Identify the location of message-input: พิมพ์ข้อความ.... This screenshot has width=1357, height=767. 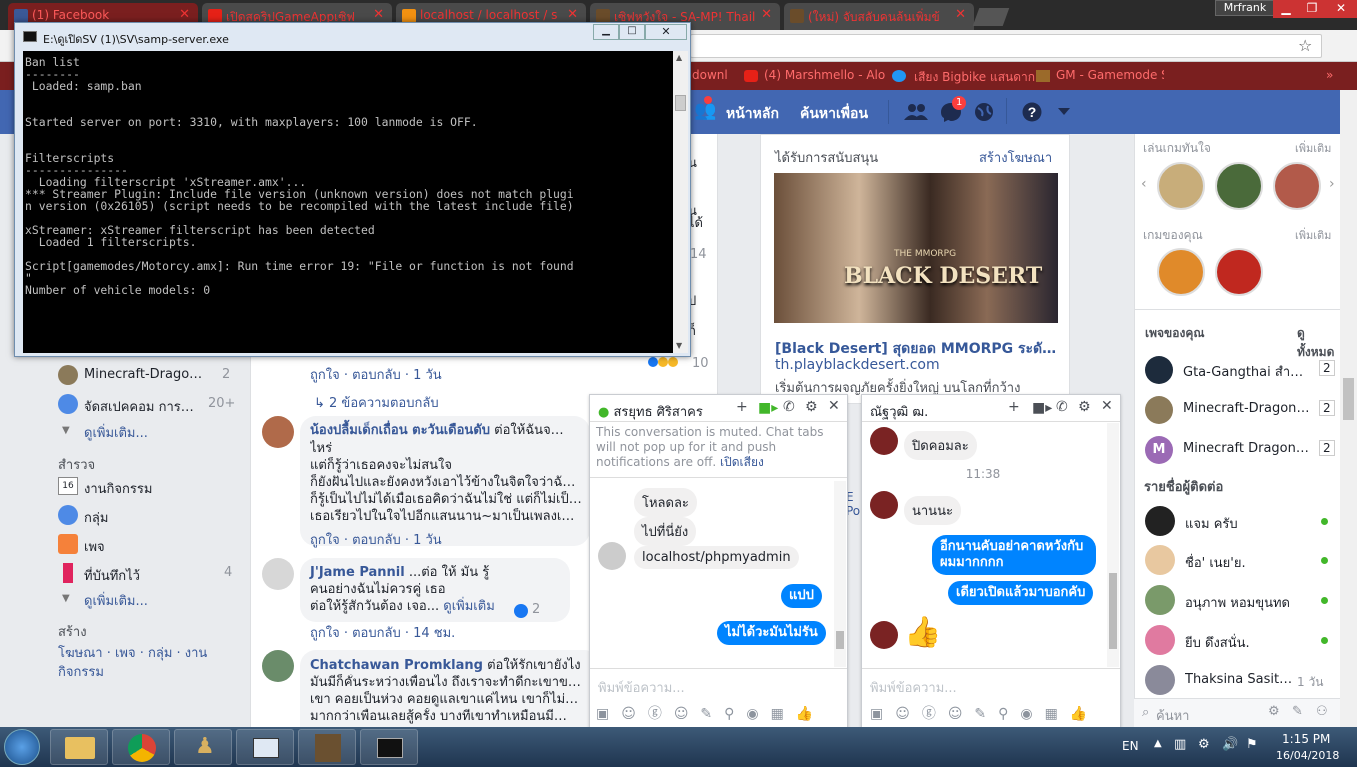
(913, 687).